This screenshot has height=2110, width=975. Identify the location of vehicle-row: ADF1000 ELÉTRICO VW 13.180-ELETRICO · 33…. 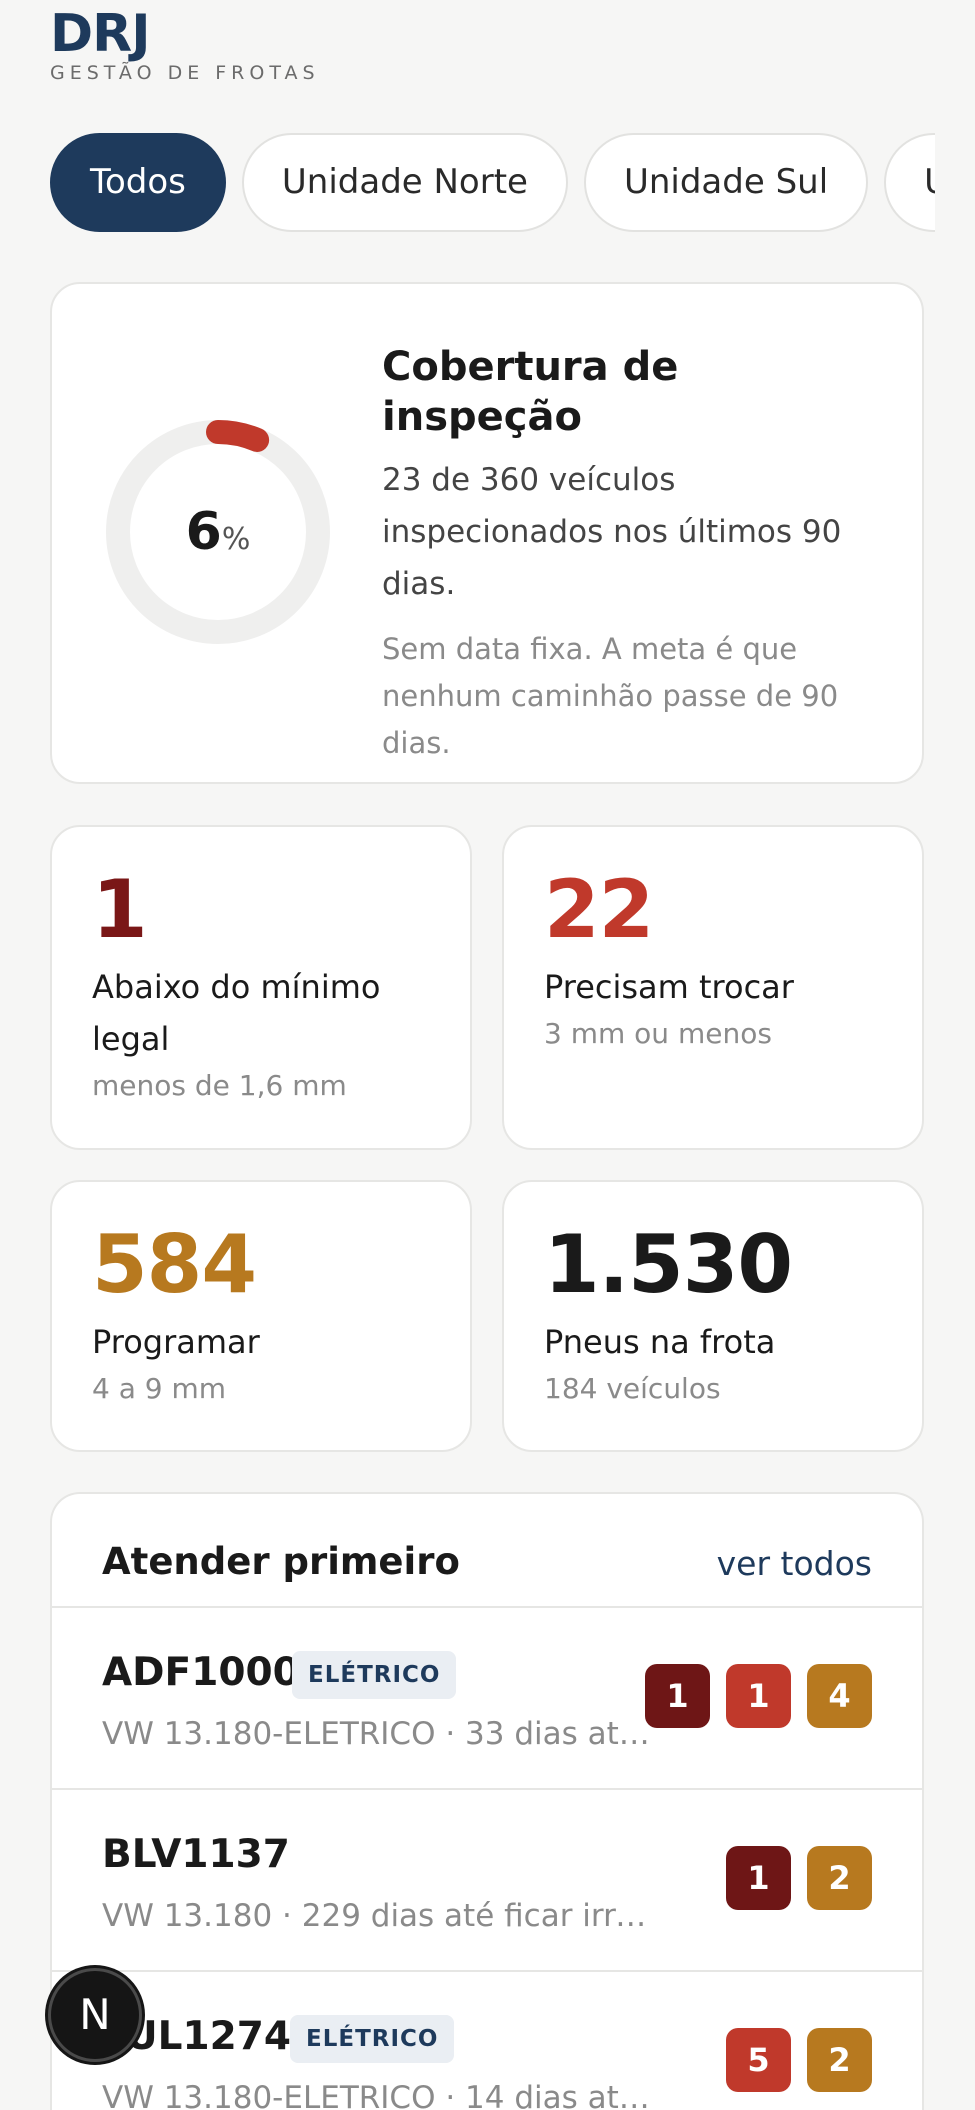
(487, 1699).